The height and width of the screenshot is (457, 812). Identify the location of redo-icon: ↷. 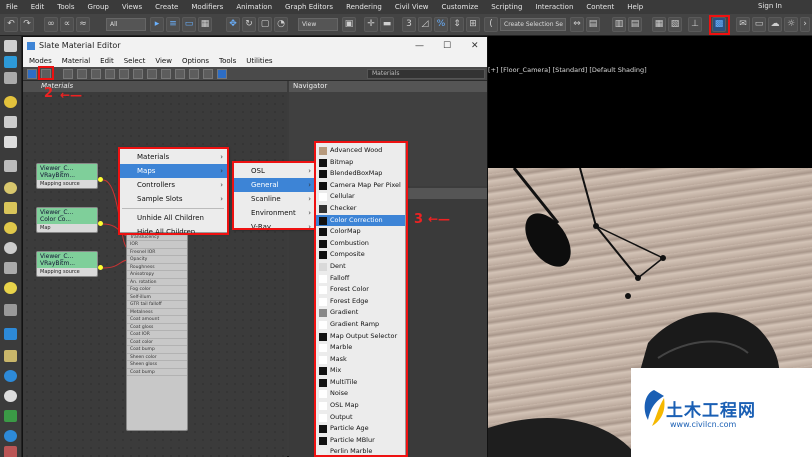
(27, 24).